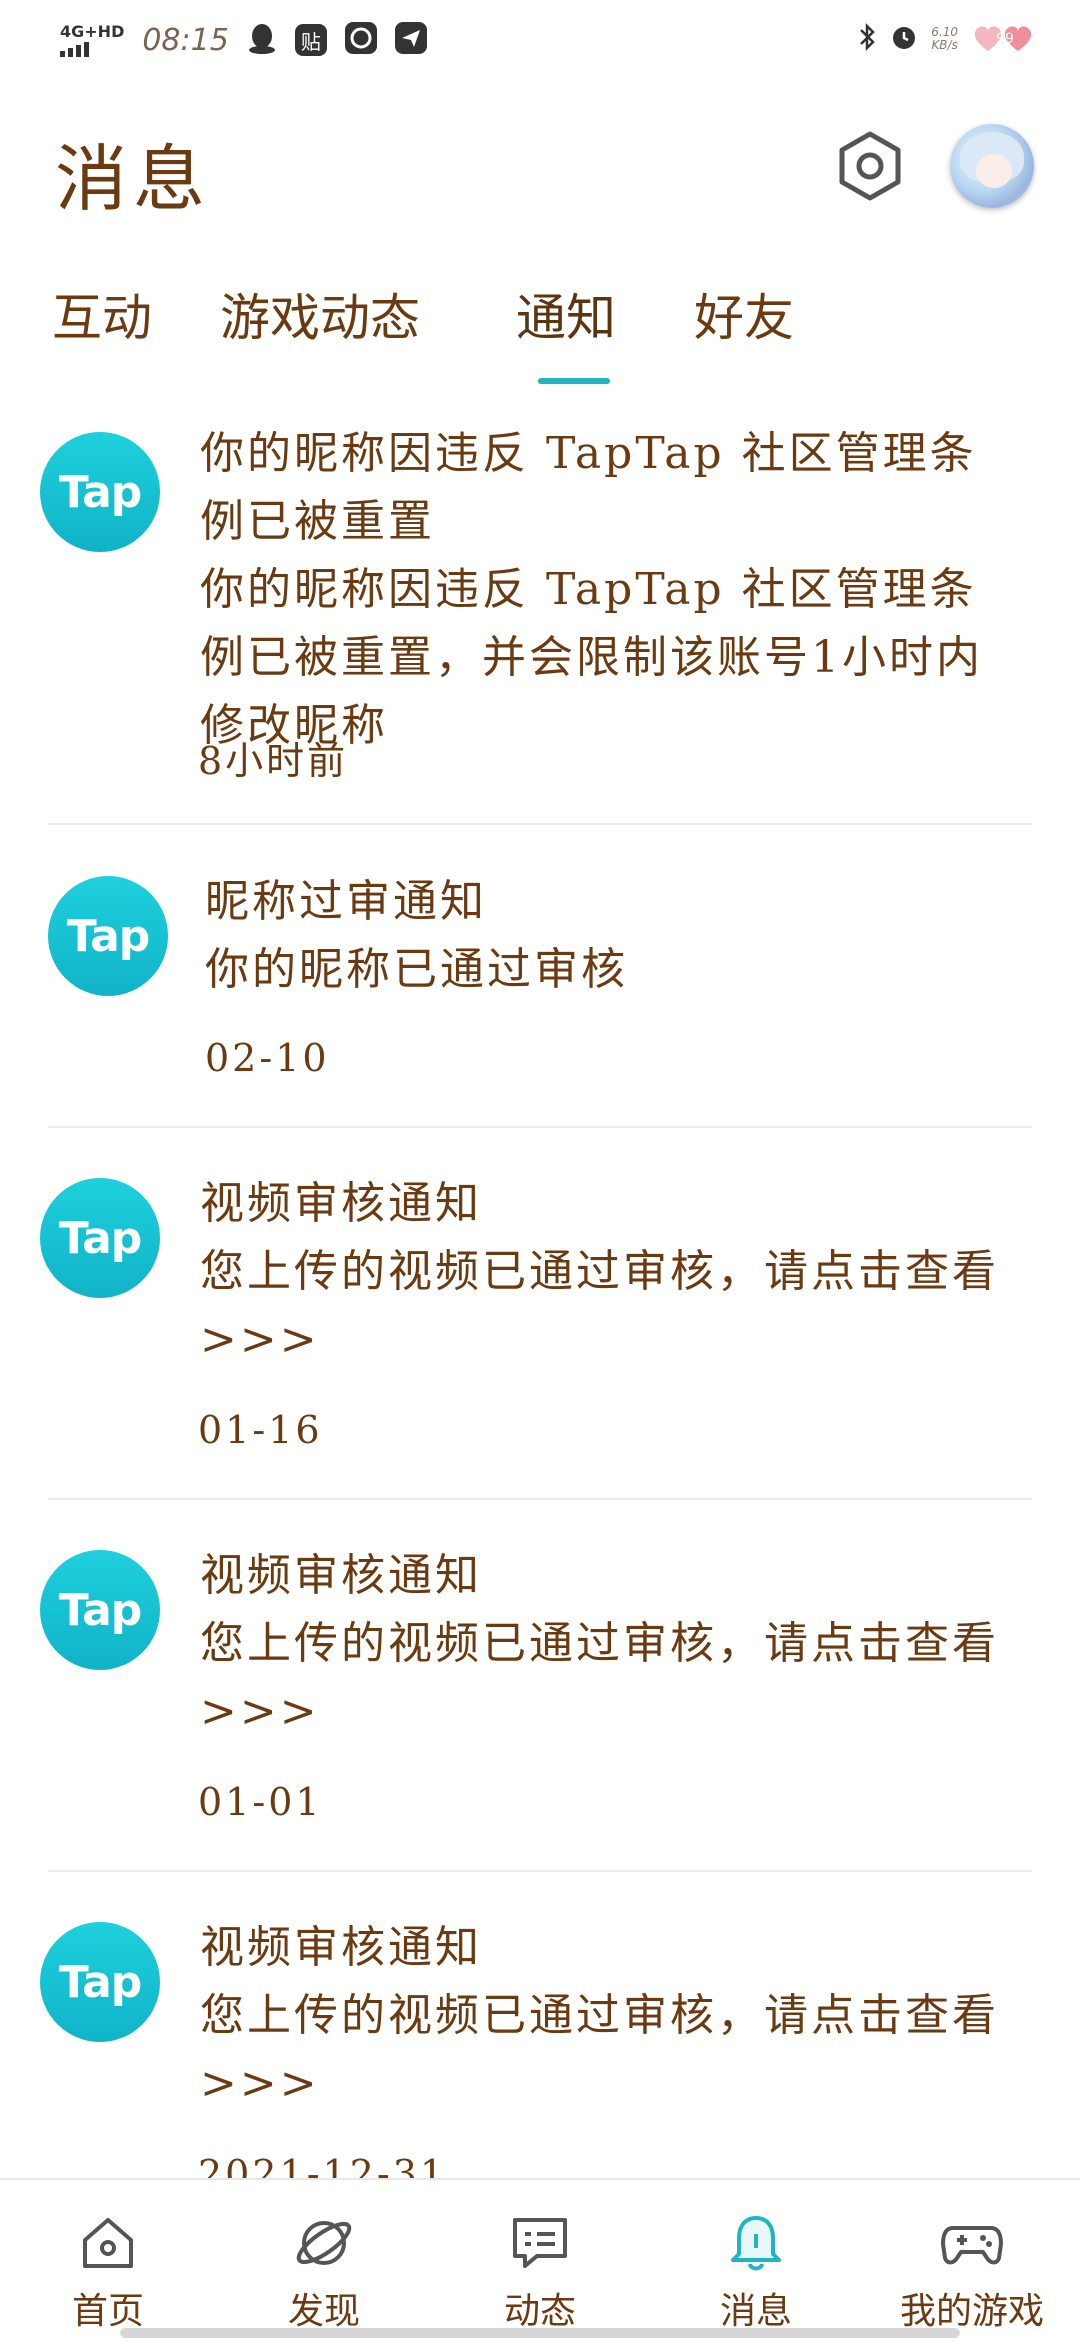  What do you see at coordinates (324, 2243) in the screenshot?
I see `discover-icon` at bounding box center [324, 2243].